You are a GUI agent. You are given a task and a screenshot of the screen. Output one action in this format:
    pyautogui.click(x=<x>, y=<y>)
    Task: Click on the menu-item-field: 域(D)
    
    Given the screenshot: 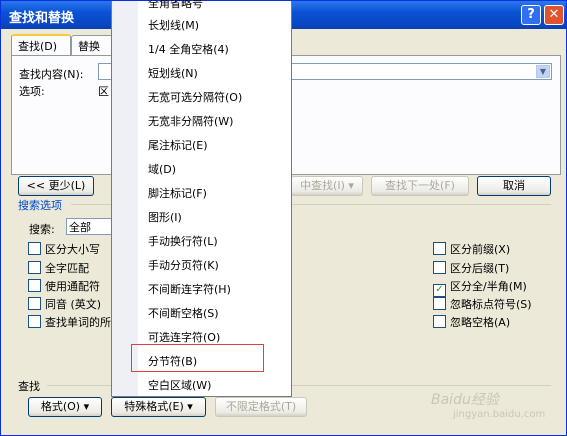 What is the action you would take?
    pyautogui.click(x=162, y=169)
    